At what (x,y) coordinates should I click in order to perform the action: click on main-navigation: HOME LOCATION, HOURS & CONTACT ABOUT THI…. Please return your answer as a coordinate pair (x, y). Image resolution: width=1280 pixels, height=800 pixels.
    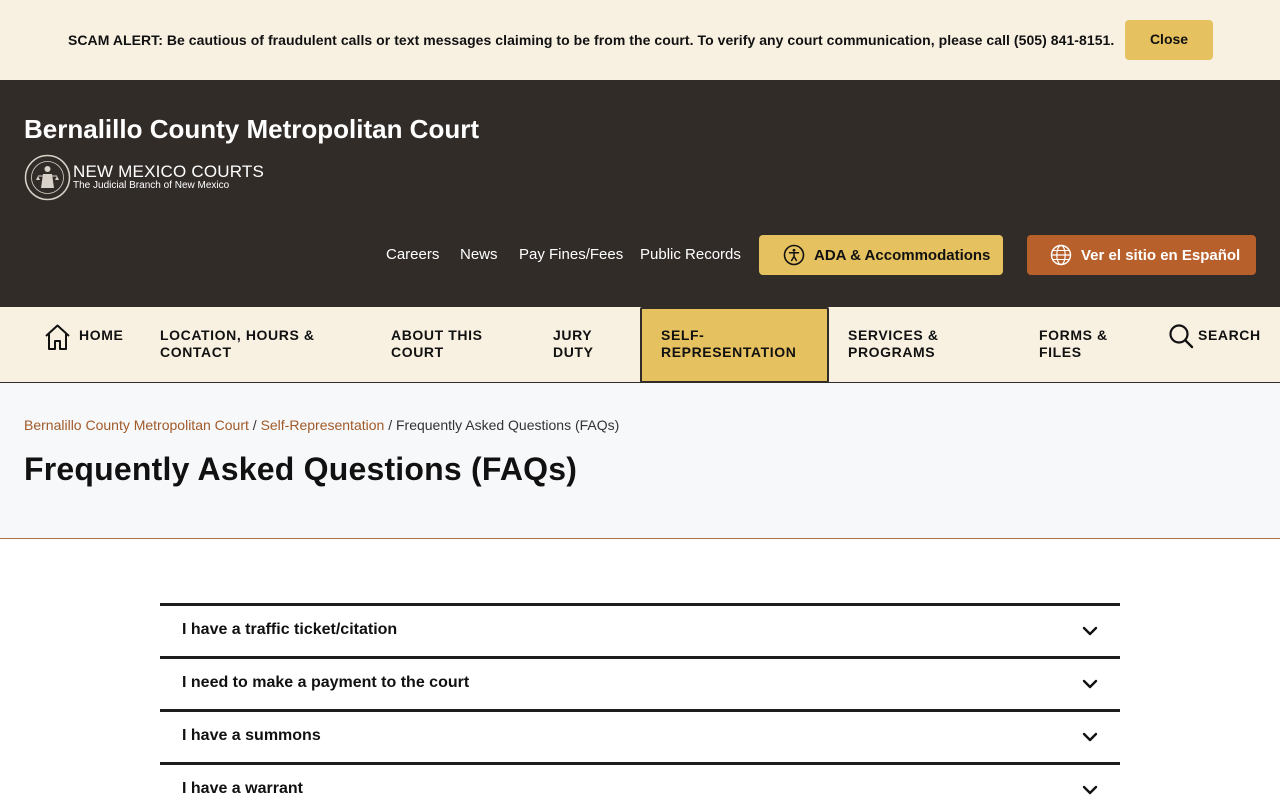
    Looking at the image, I should click on (640, 345).